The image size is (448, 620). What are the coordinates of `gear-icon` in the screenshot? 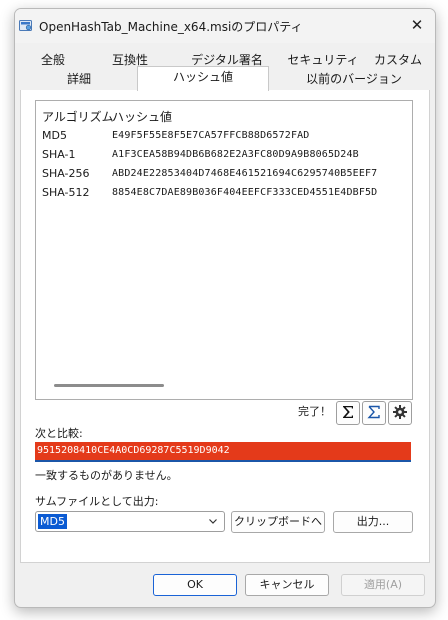 It's located at (400, 412).